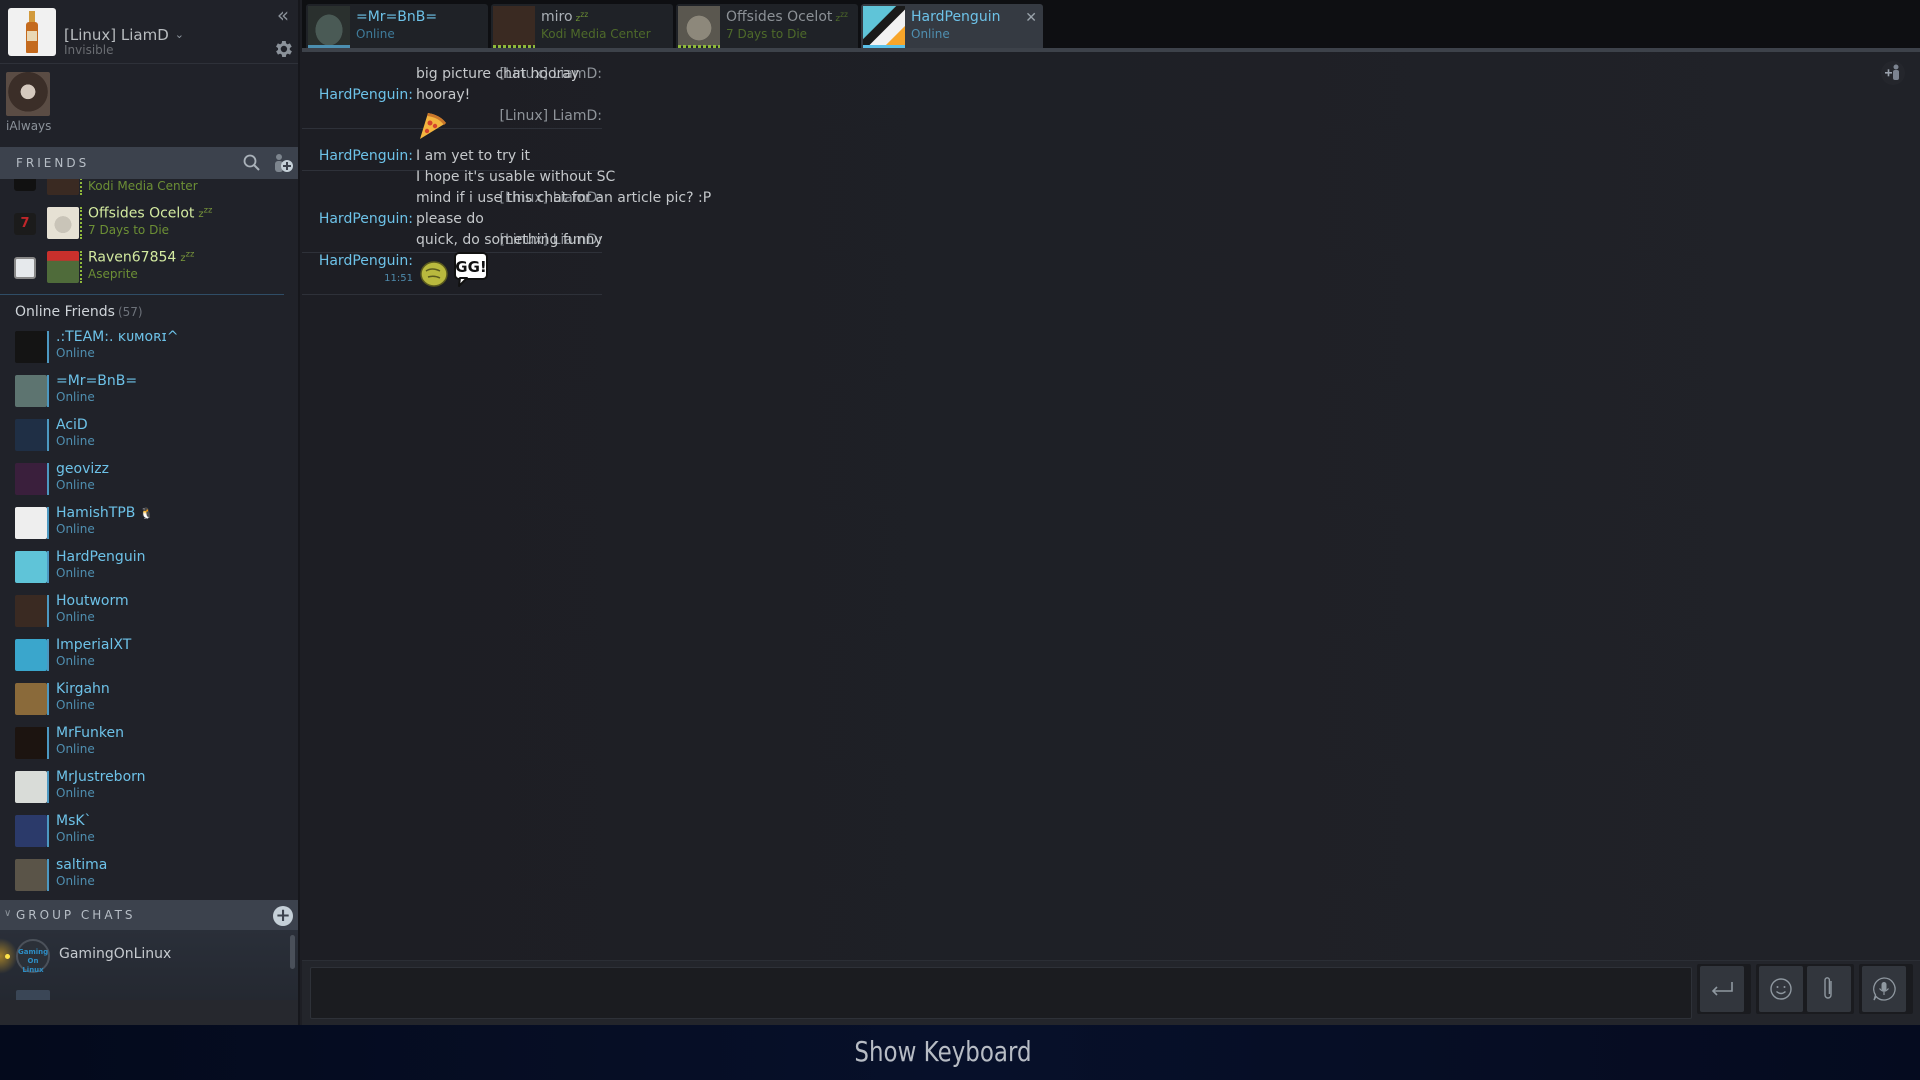 The image size is (1920, 1080). What do you see at coordinates (101, 557) in the screenshot?
I see `friend-name: HardPenguin` at bounding box center [101, 557].